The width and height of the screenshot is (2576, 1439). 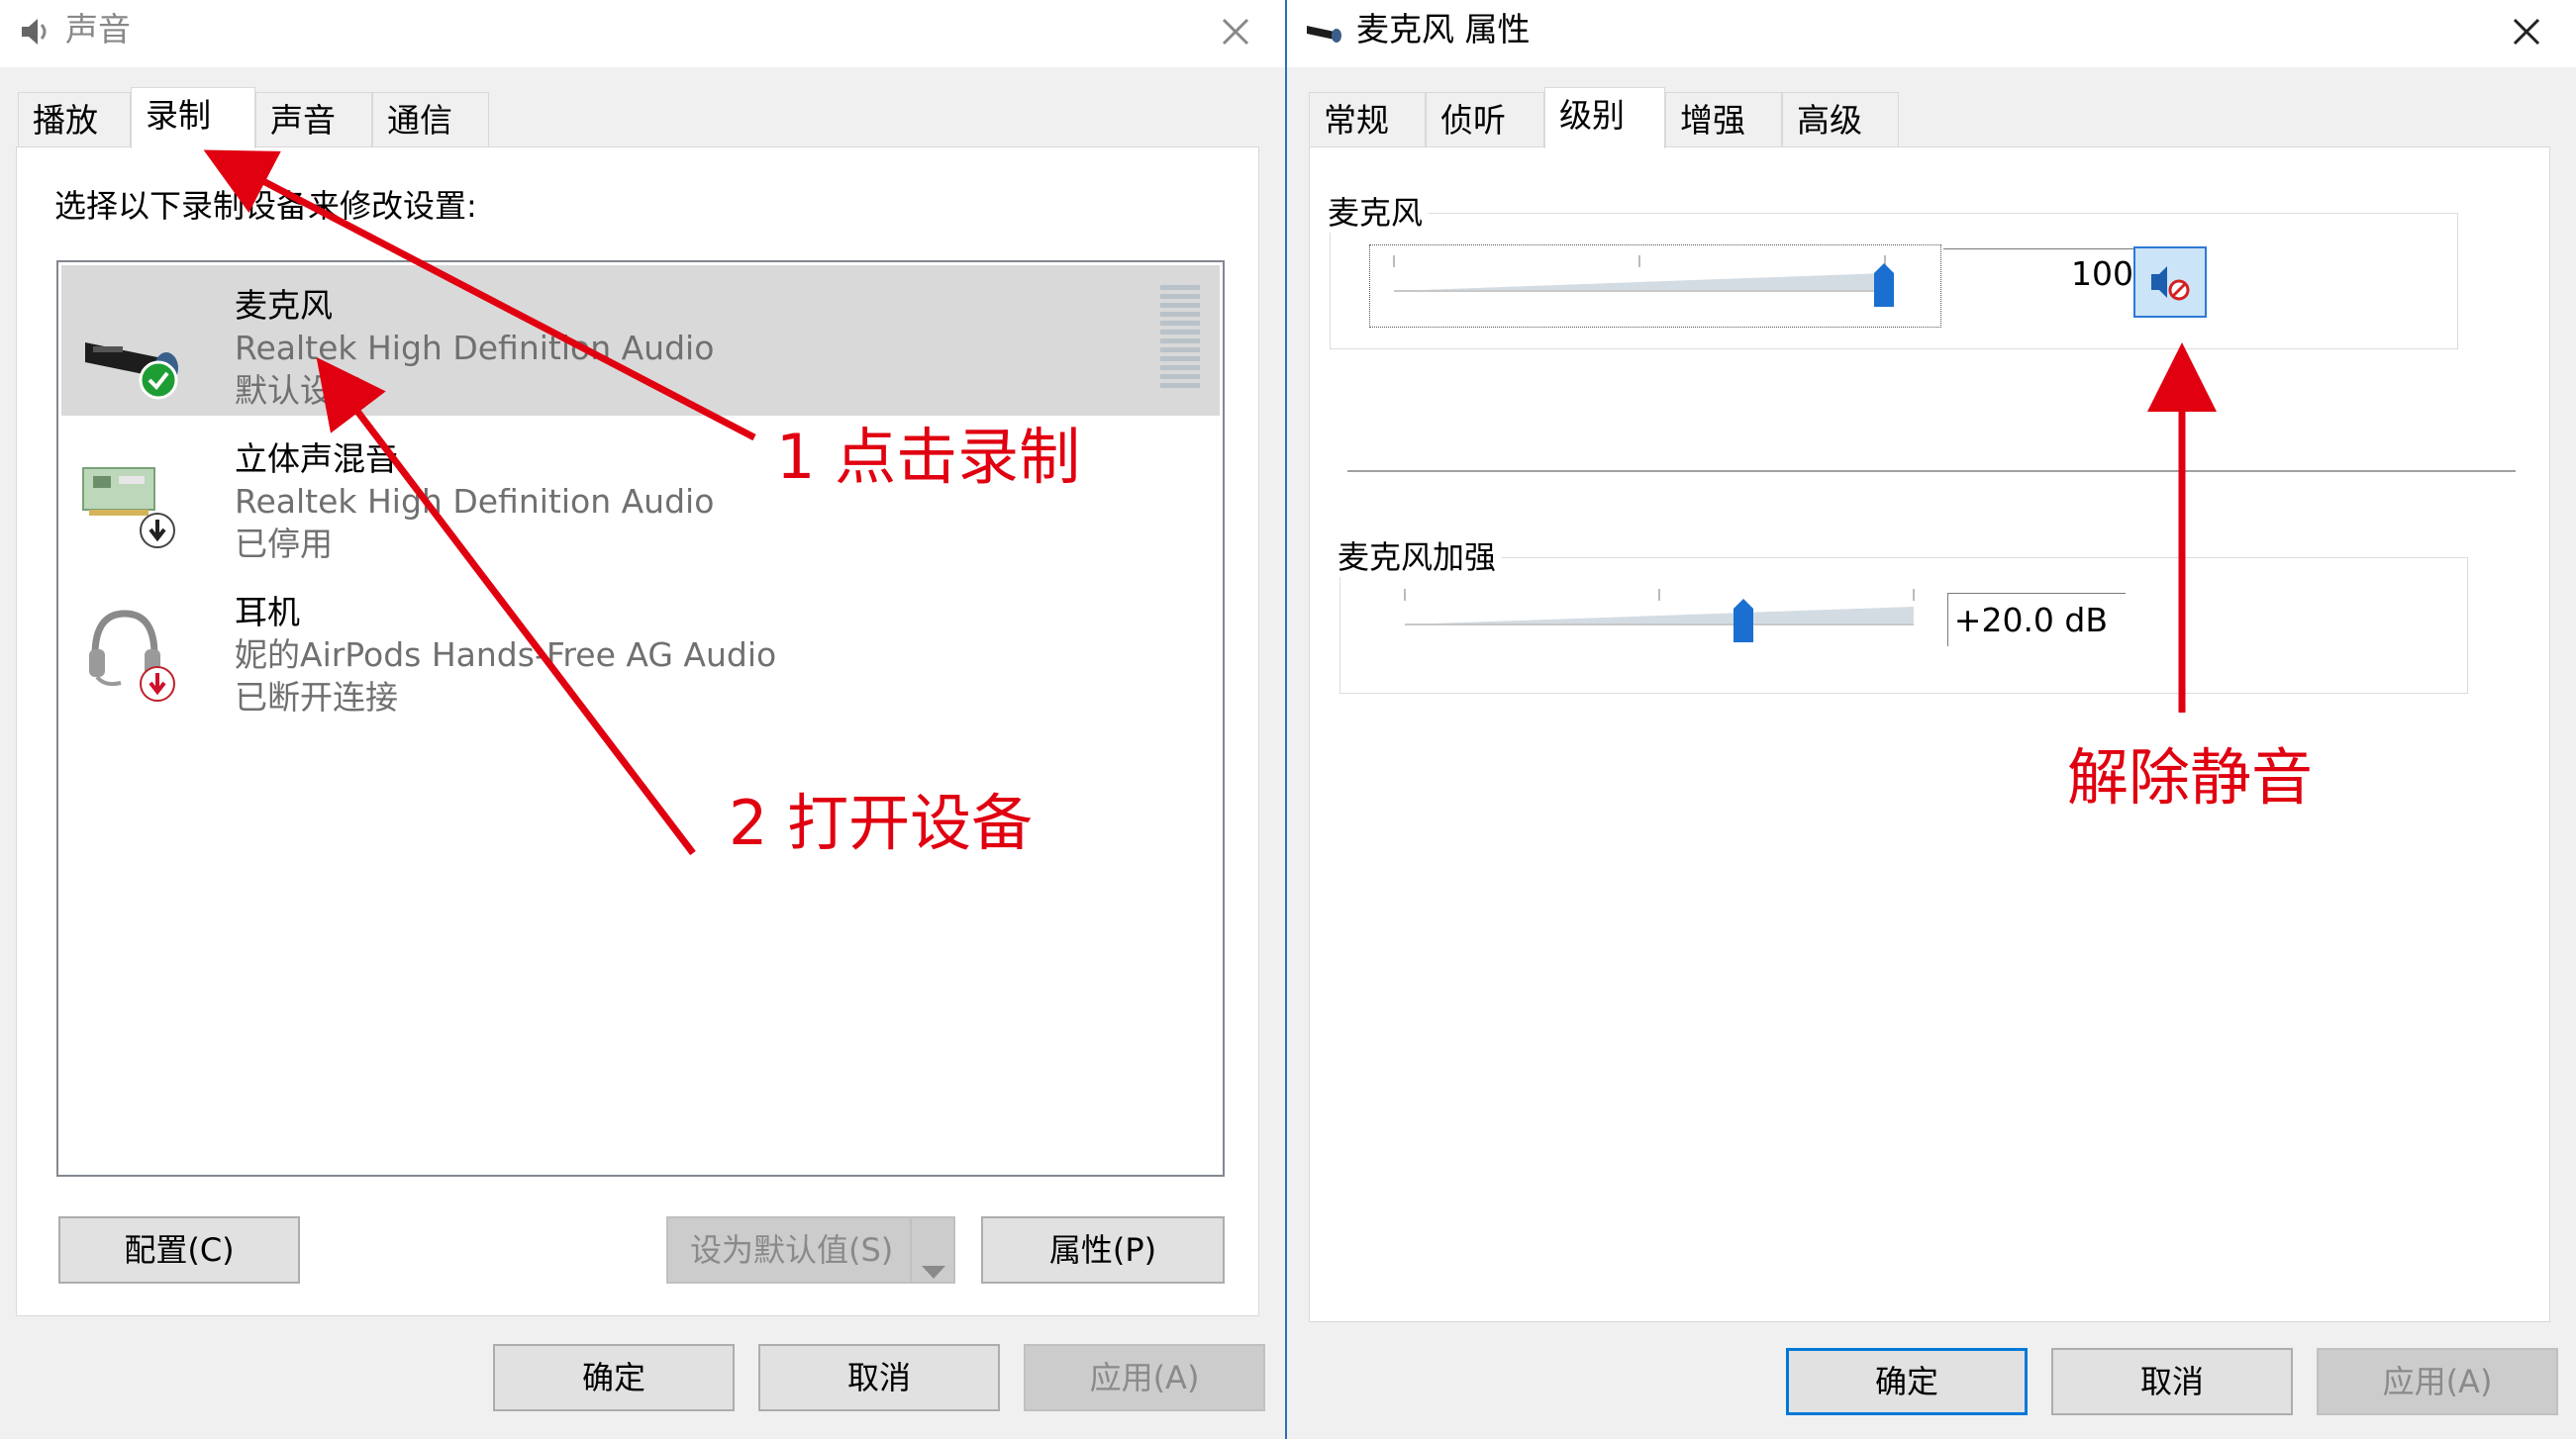 What do you see at coordinates (193, 117) in the screenshot?
I see `tab-recording: 录制` at bounding box center [193, 117].